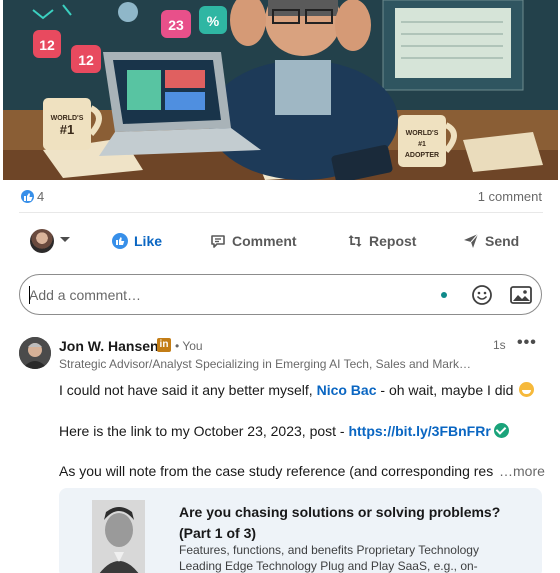  I want to click on like-label: Like, so click(148, 241).